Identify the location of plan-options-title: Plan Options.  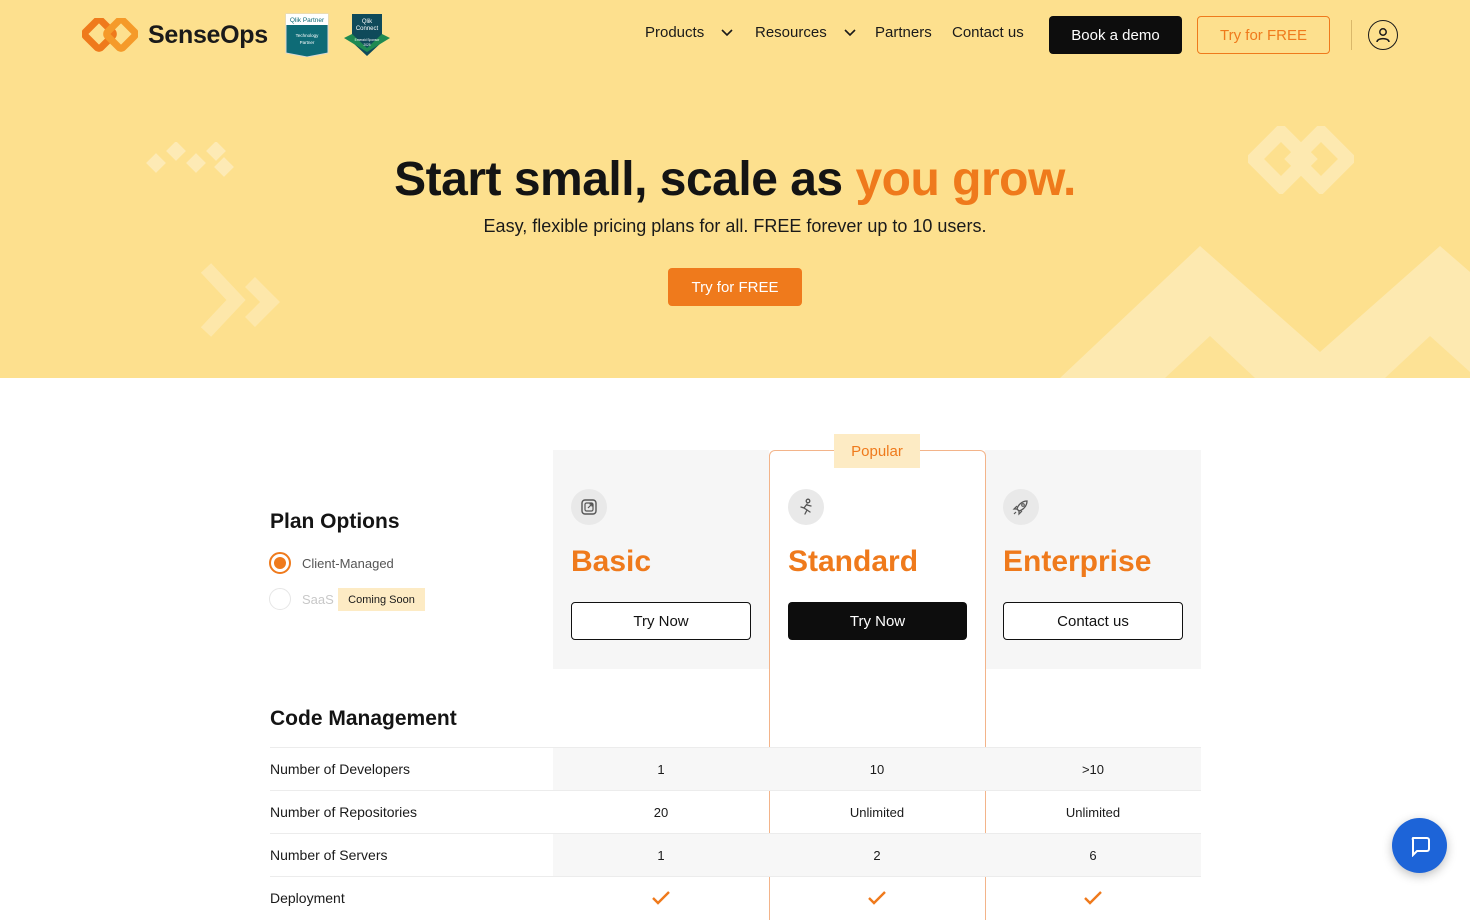
(335, 521).